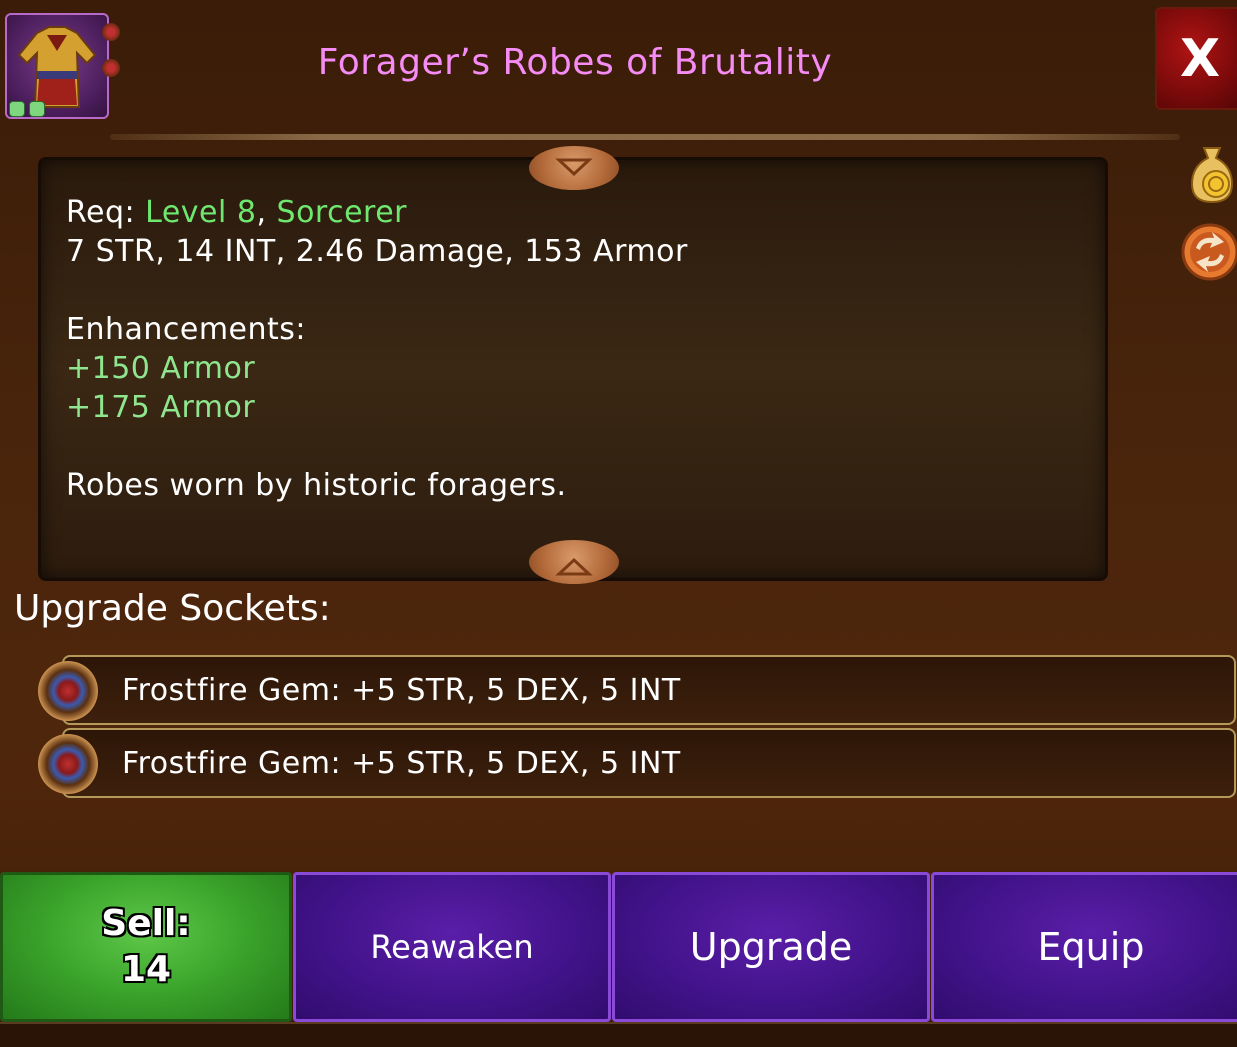 The width and height of the screenshot is (1237, 1047). What do you see at coordinates (186, 329) in the screenshot?
I see `enhancements-label: Enhancements:` at bounding box center [186, 329].